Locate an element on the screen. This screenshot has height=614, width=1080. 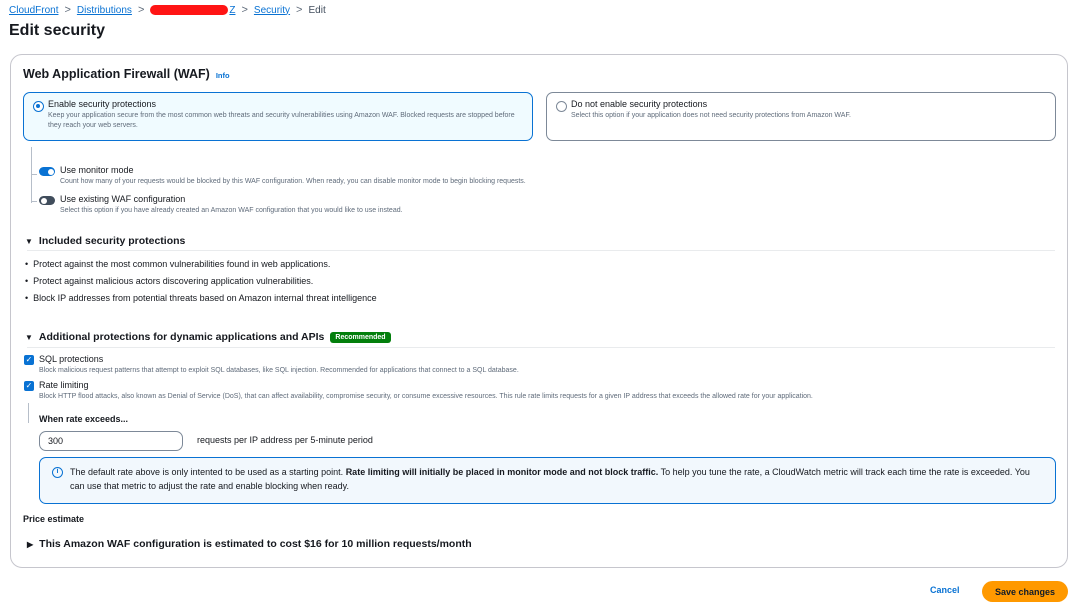
breadcrumb-cloudfront: CloudFront is located at coordinates (33, 10).